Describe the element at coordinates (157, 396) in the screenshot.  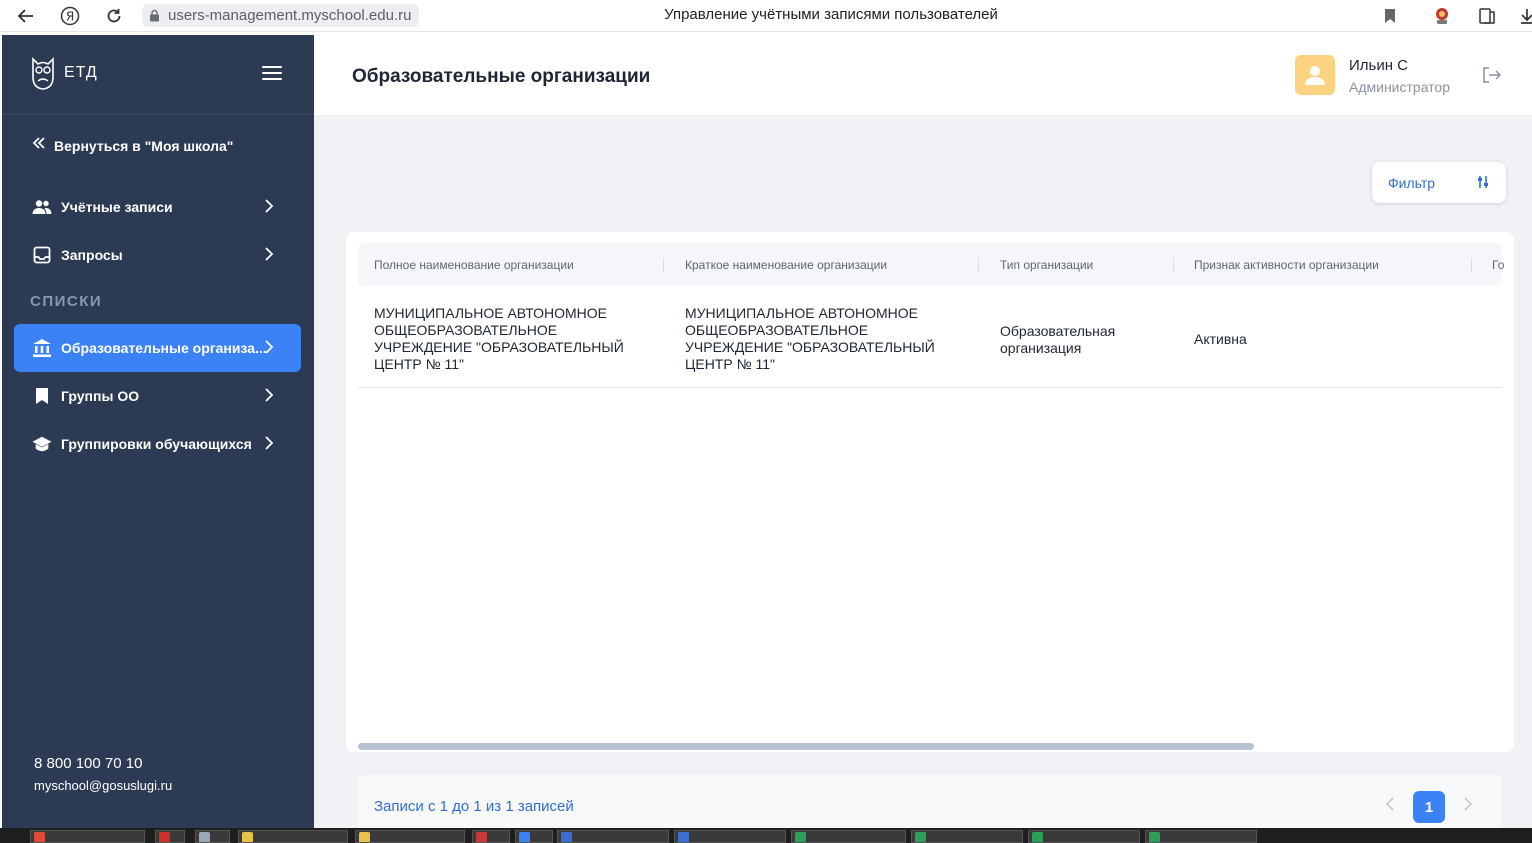
I see `sidebar-item-org-groups: Группы ОО` at that location.